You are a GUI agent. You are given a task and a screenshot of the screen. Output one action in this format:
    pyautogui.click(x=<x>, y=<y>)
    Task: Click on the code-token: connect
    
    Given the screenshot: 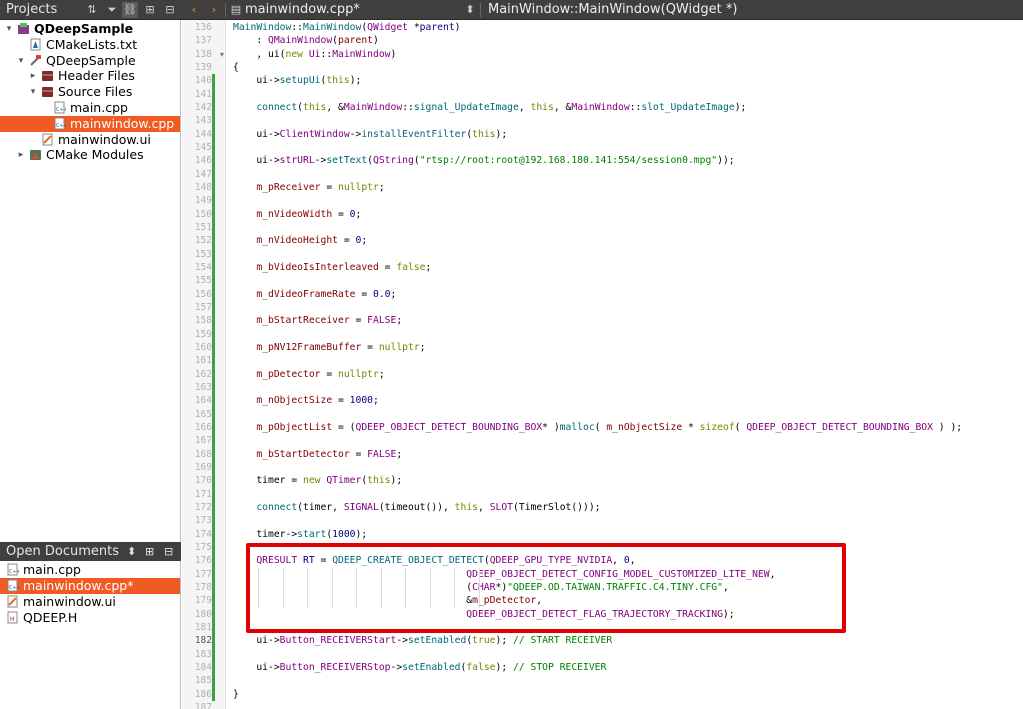 What is the action you would take?
    pyautogui.click(x=277, y=507)
    